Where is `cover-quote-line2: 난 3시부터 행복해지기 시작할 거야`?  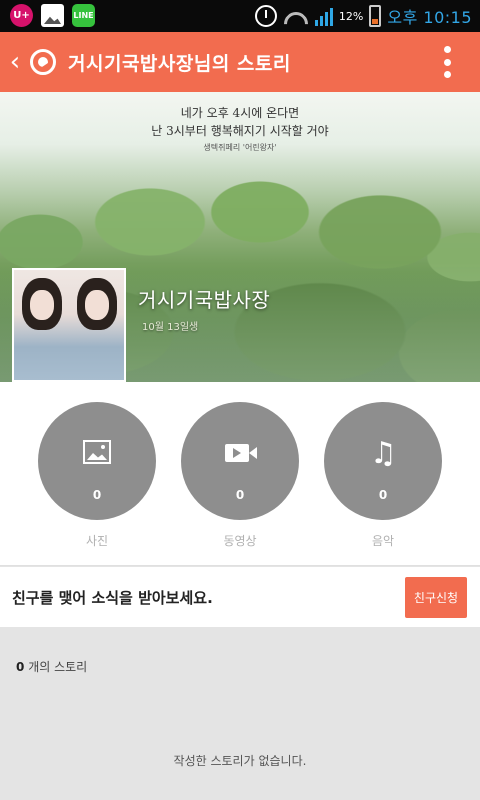
cover-quote-line2: 난 3시부터 행복해지기 시작할 거야 is located at coordinates (240, 131).